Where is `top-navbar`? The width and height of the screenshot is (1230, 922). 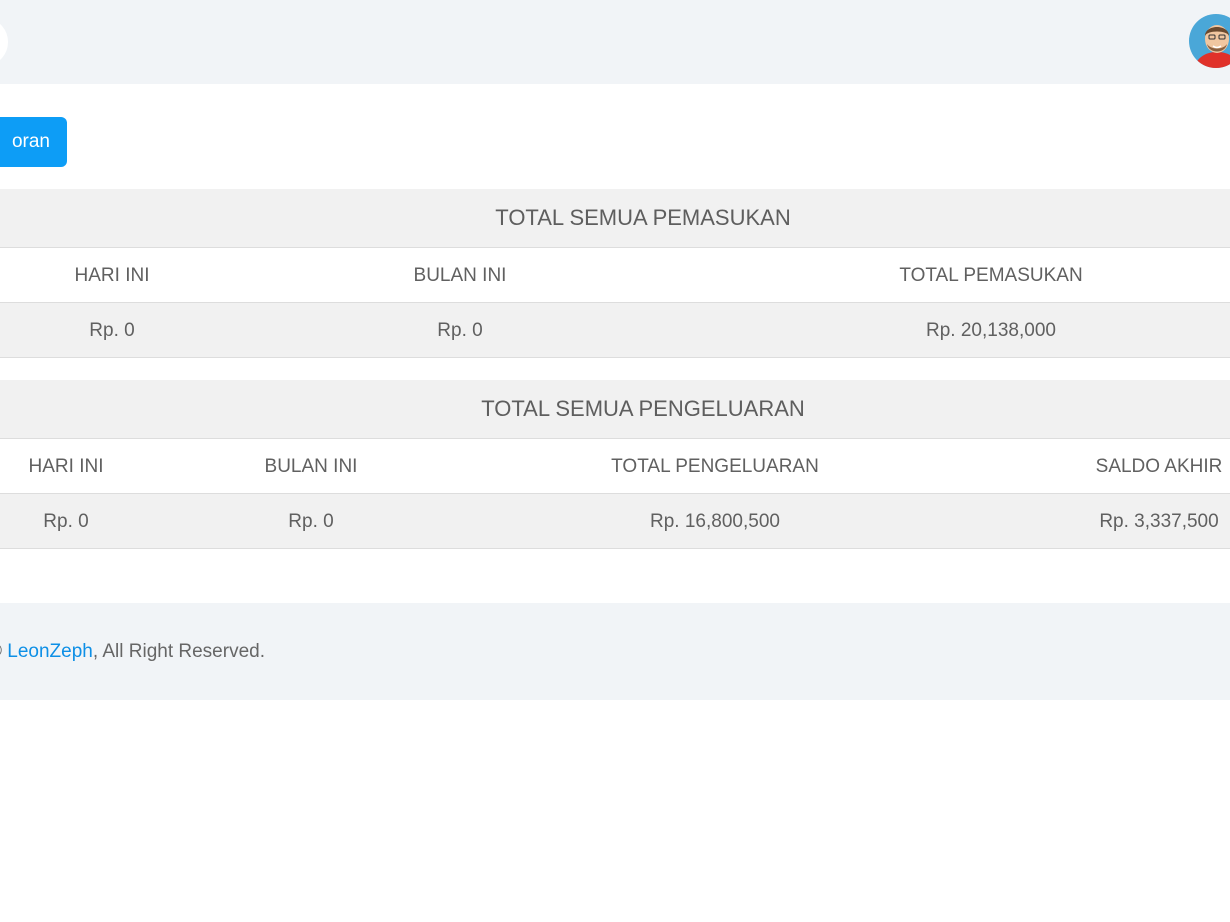 top-navbar is located at coordinates (615, 42).